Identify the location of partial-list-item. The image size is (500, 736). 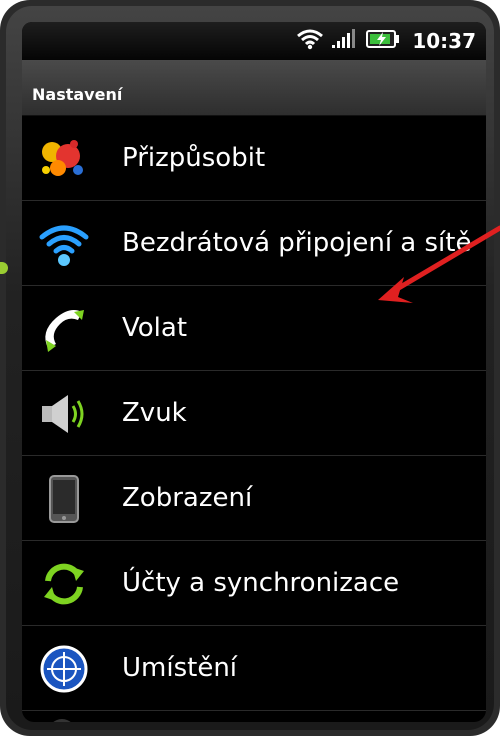
(254, 716).